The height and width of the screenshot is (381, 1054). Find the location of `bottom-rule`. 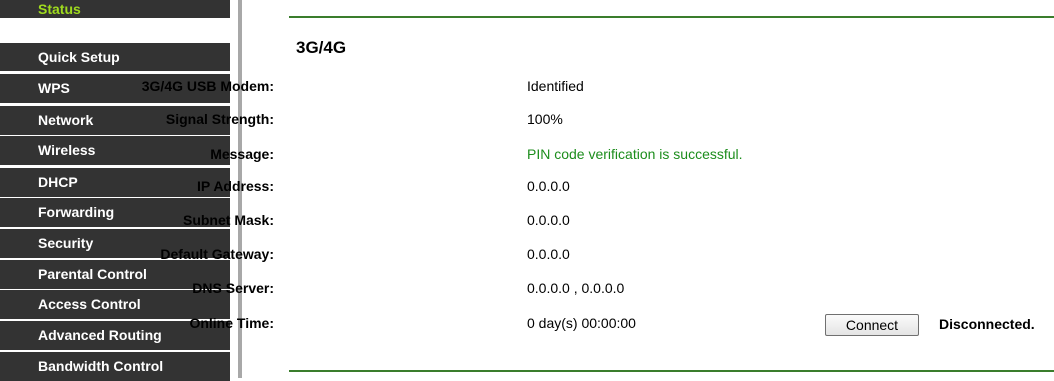

bottom-rule is located at coordinates (671, 371).